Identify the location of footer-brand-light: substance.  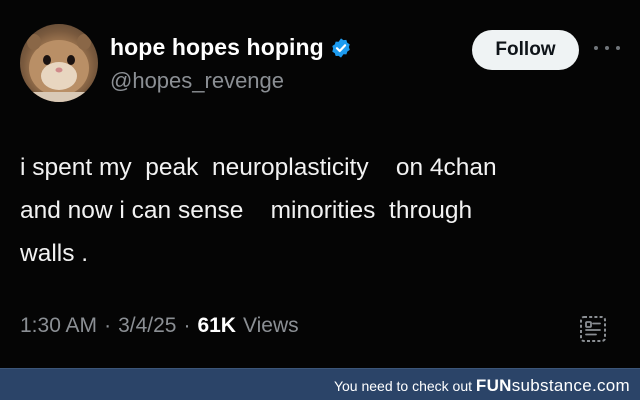
(551, 385).